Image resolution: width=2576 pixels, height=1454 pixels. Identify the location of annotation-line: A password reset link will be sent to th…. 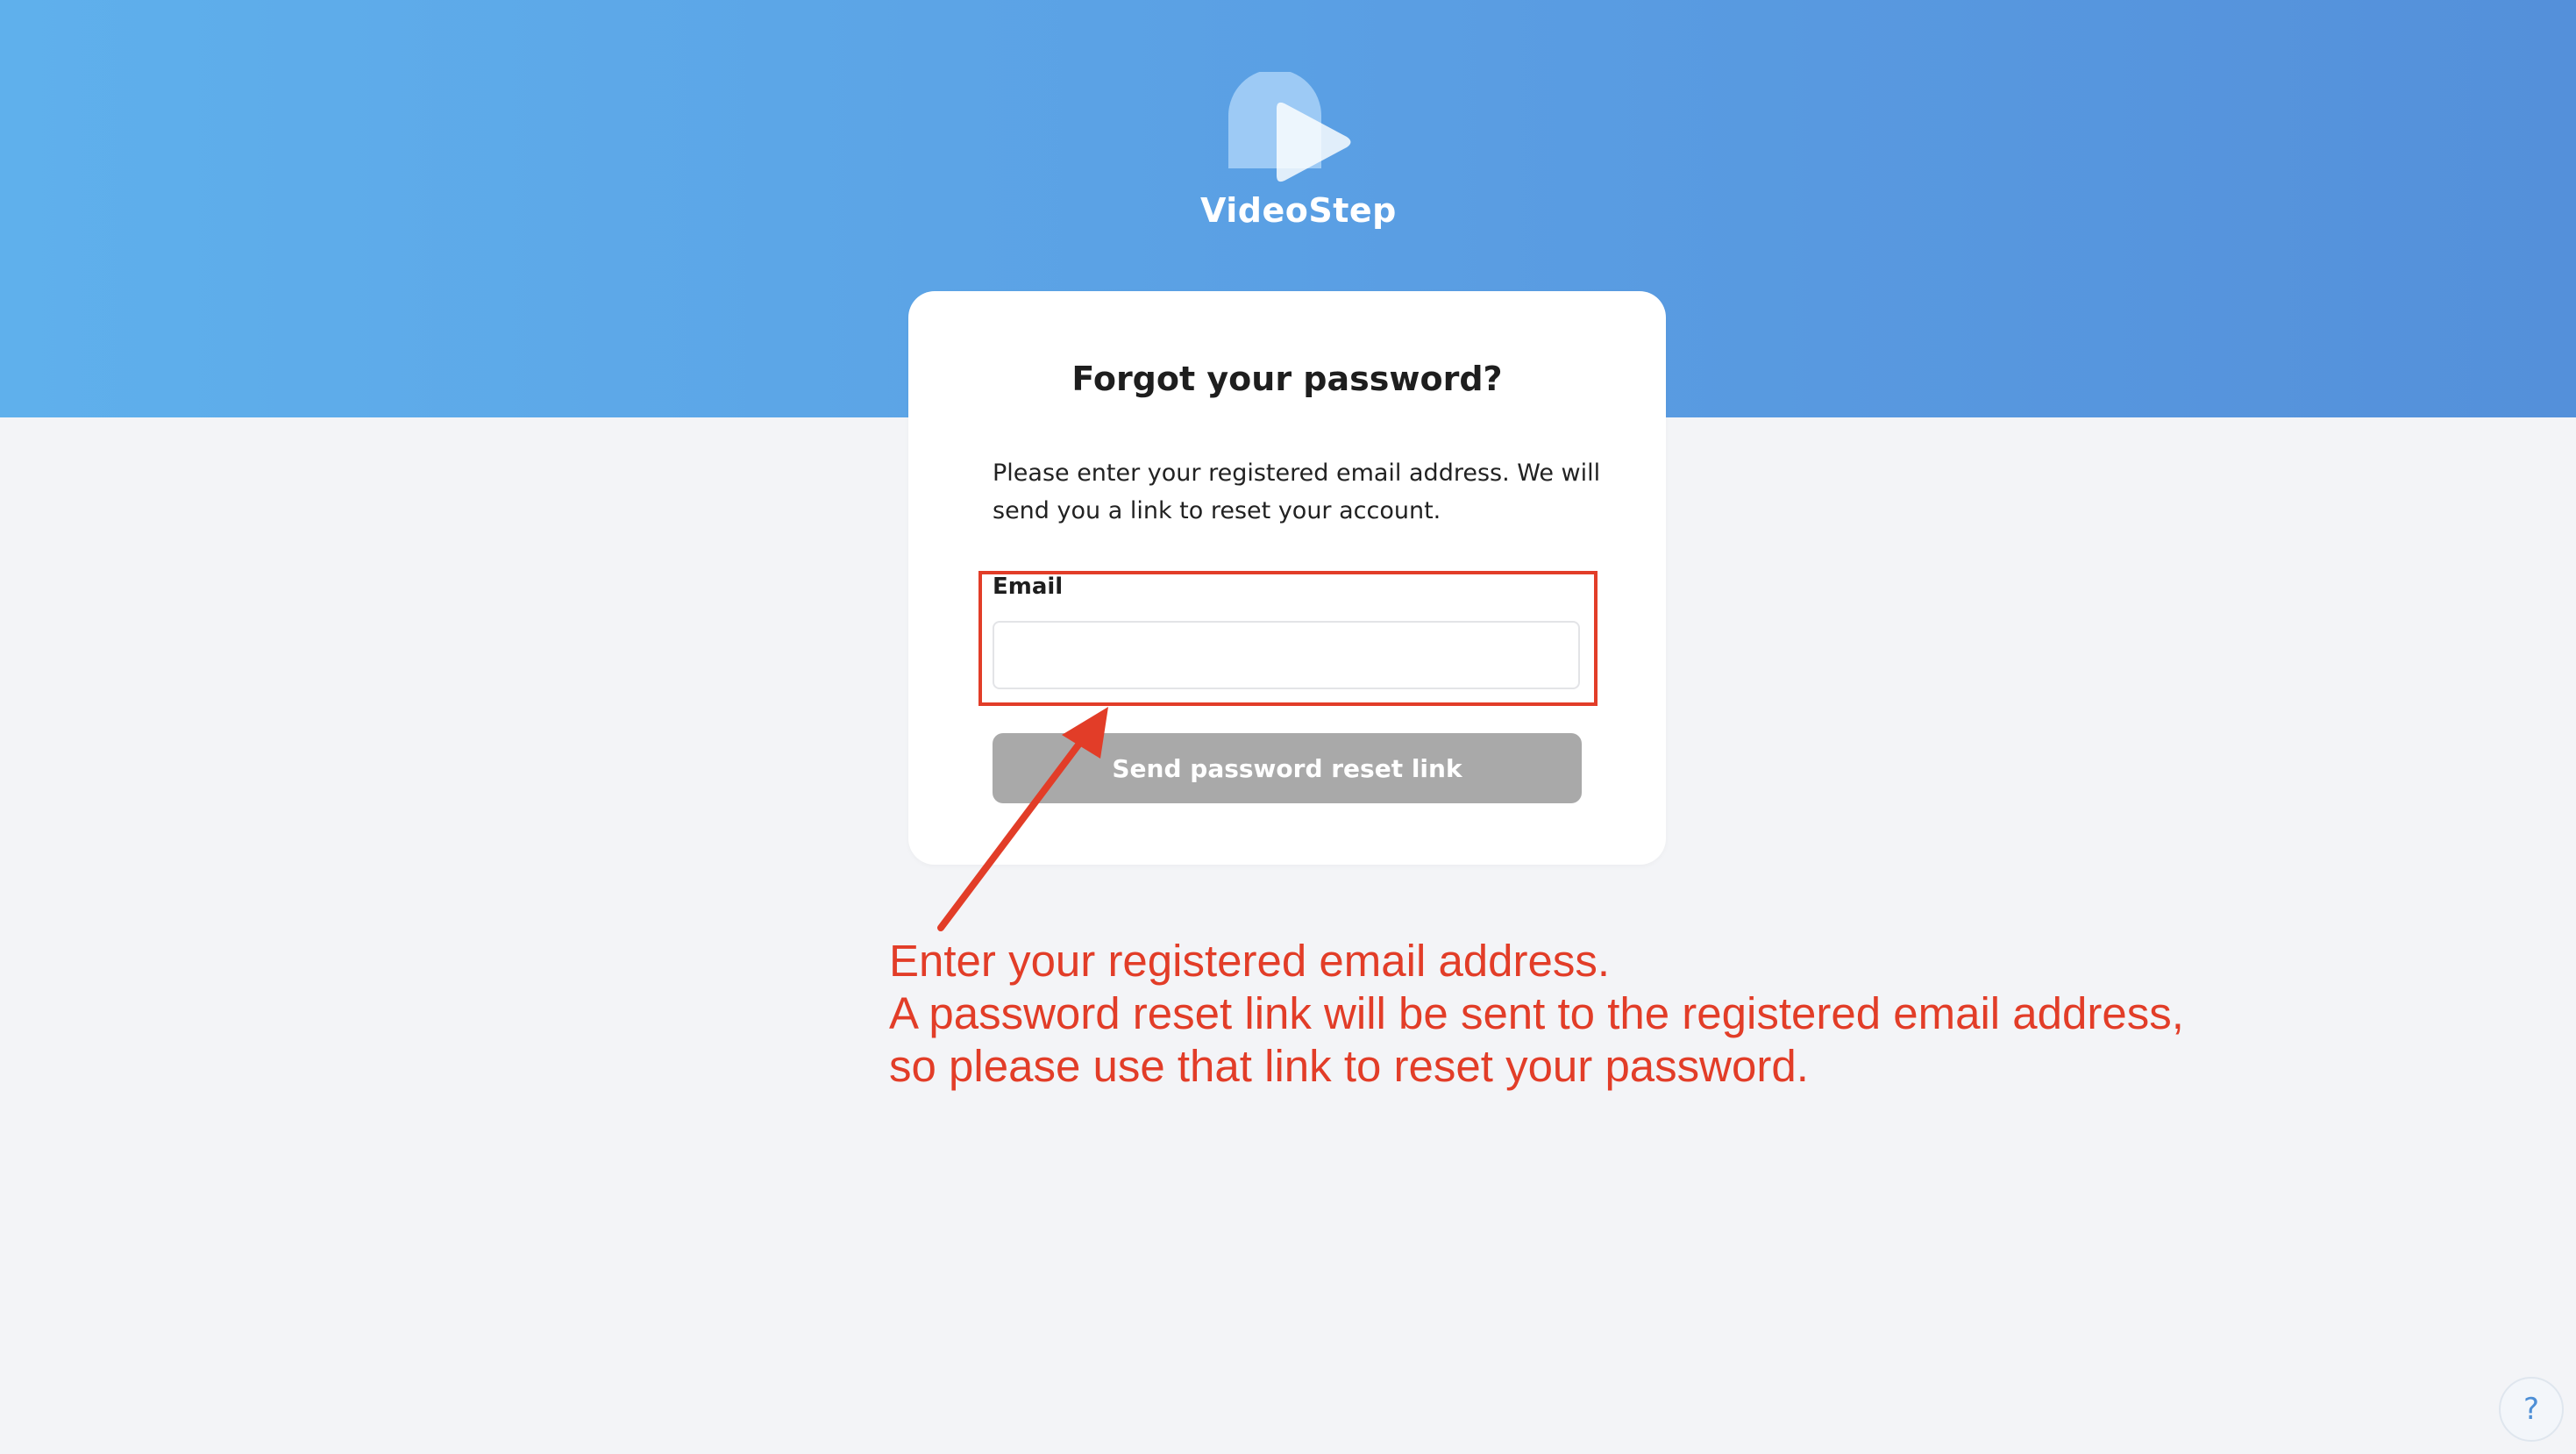
(1536, 1013).